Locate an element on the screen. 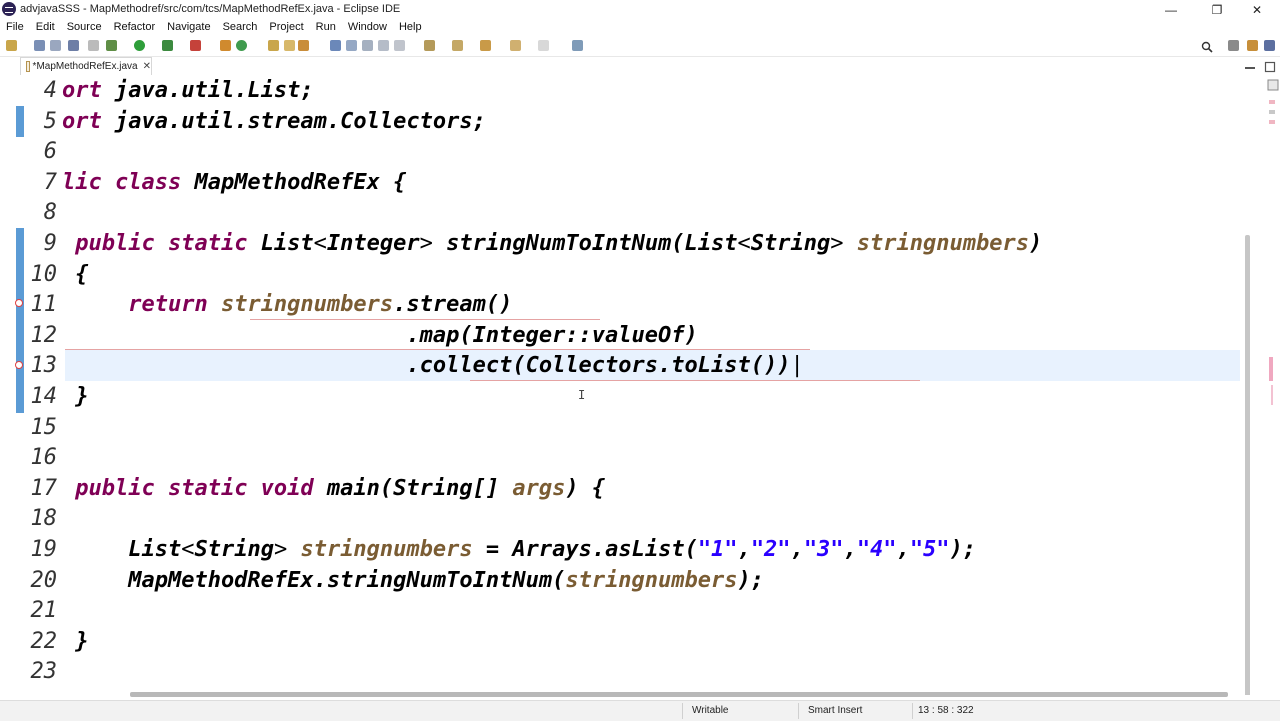 The height and width of the screenshot is (721, 1280). code-line: 16 is located at coordinates (620, 457).